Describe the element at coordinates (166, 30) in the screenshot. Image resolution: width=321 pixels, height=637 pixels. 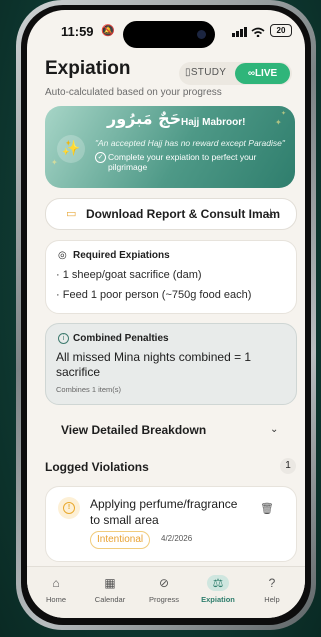
I see `status-bar: 11:59 🔕 20` at that location.